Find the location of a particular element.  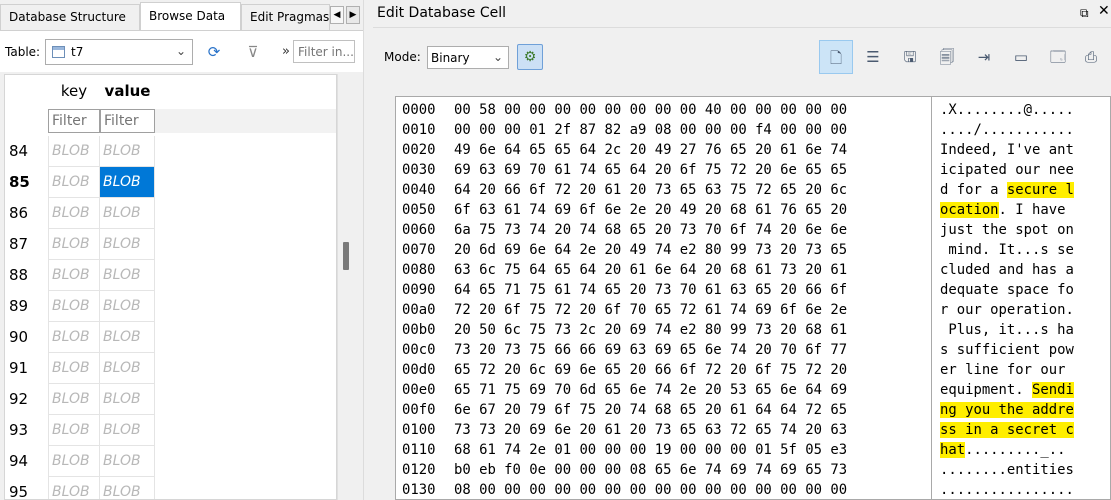

row-number: 95 is located at coordinates (26, 488).